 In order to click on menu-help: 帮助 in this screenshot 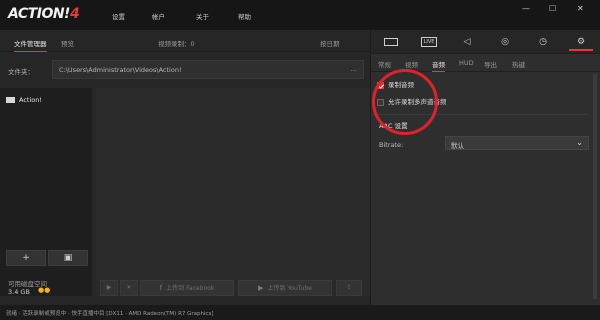, I will do `click(244, 16)`.